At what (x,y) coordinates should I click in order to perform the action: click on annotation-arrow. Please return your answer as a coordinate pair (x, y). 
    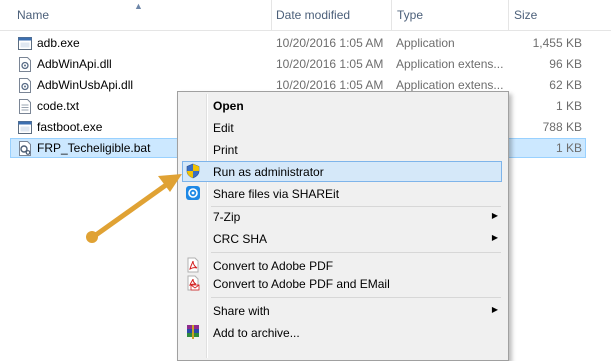
    Looking at the image, I should click on (134, 208).